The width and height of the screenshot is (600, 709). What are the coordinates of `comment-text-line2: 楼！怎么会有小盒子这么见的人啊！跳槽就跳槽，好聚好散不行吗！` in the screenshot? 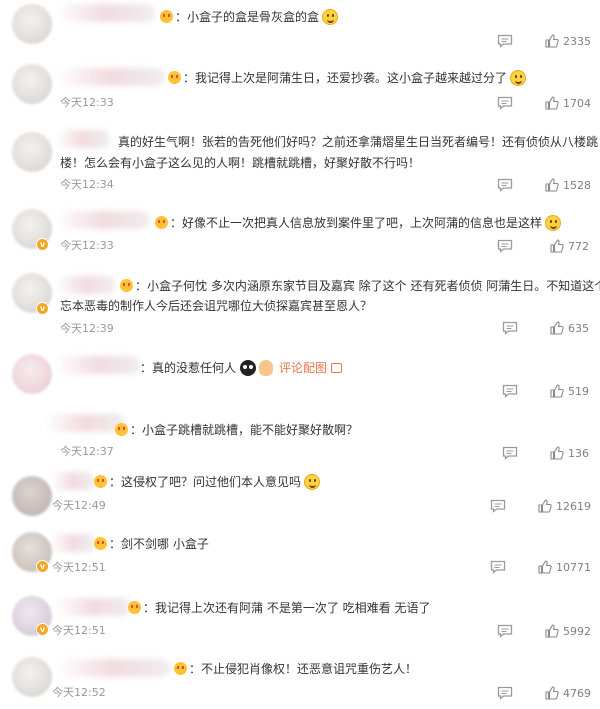 It's located at (240, 163).